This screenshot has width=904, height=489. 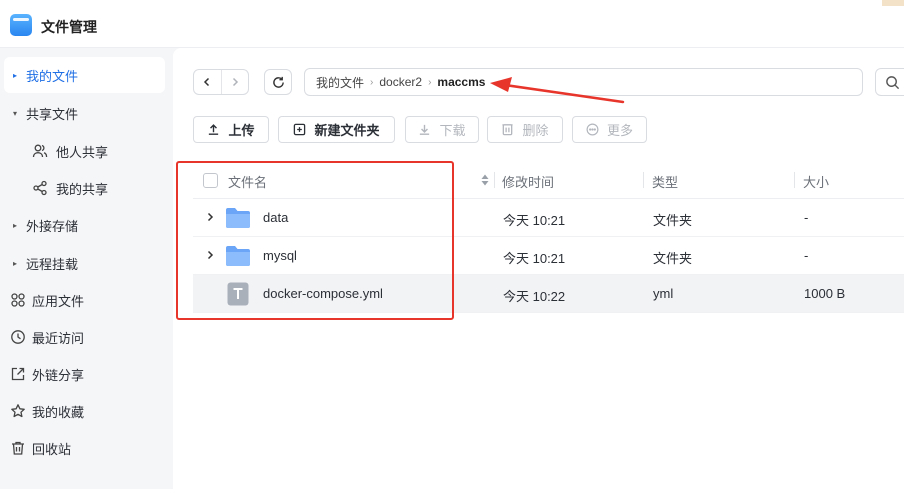 What do you see at coordinates (213, 129) in the screenshot?
I see `upload-icon` at bounding box center [213, 129].